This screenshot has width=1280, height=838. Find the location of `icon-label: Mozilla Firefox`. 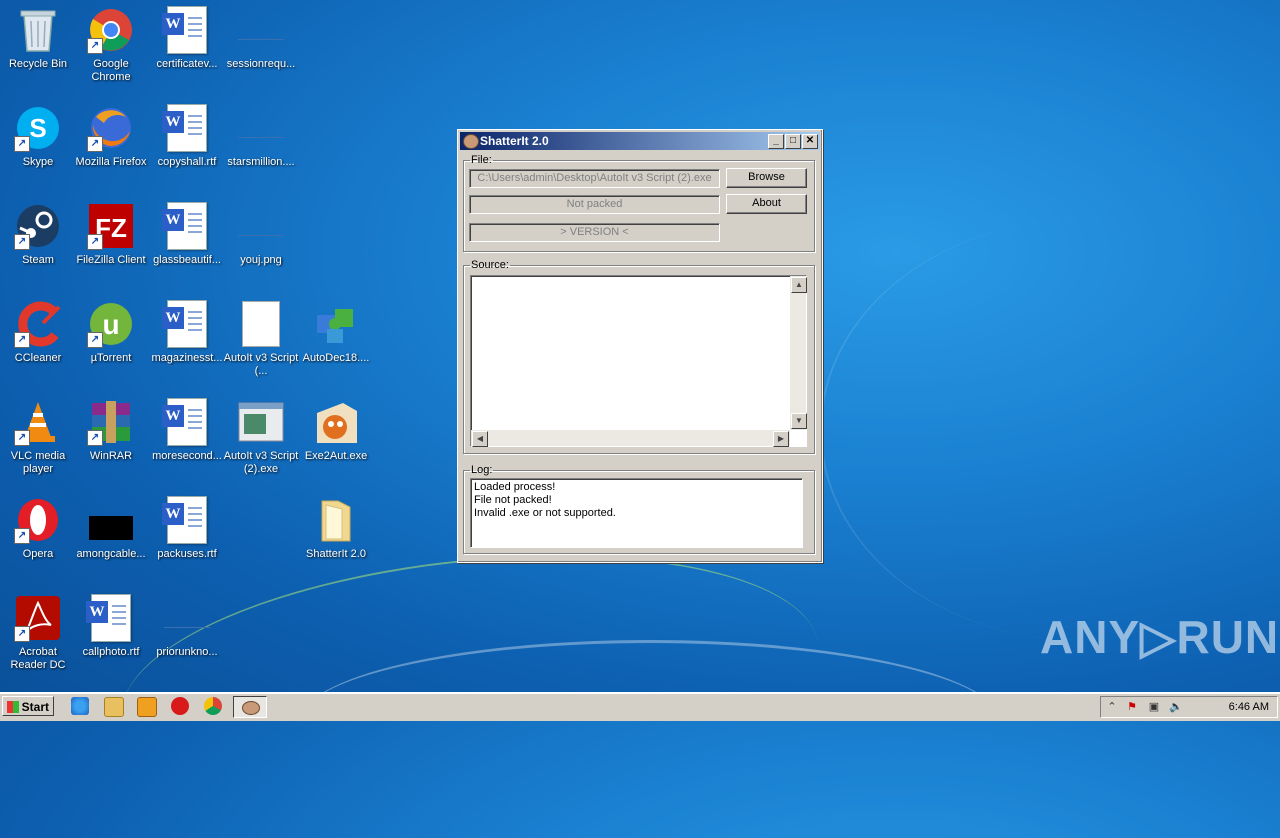

icon-label: Mozilla Firefox is located at coordinates (111, 162).